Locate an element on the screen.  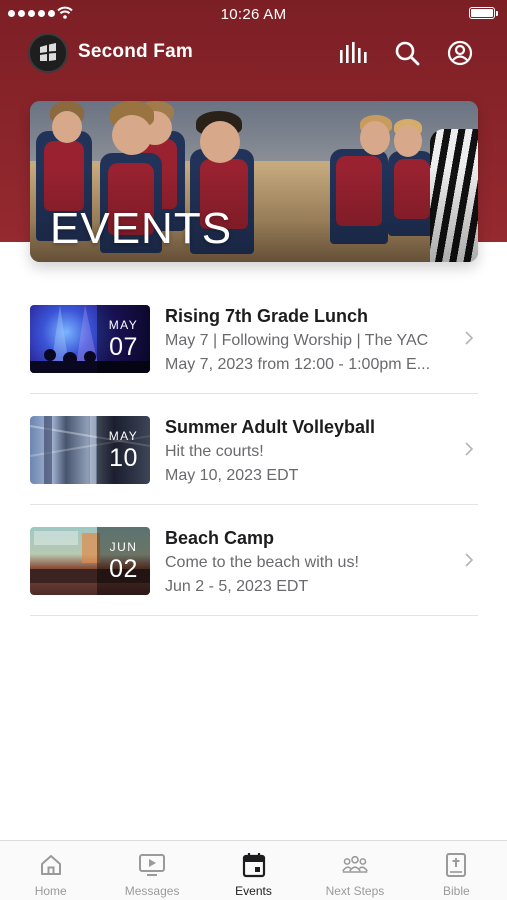
app-logo is located at coordinates (48, 53).